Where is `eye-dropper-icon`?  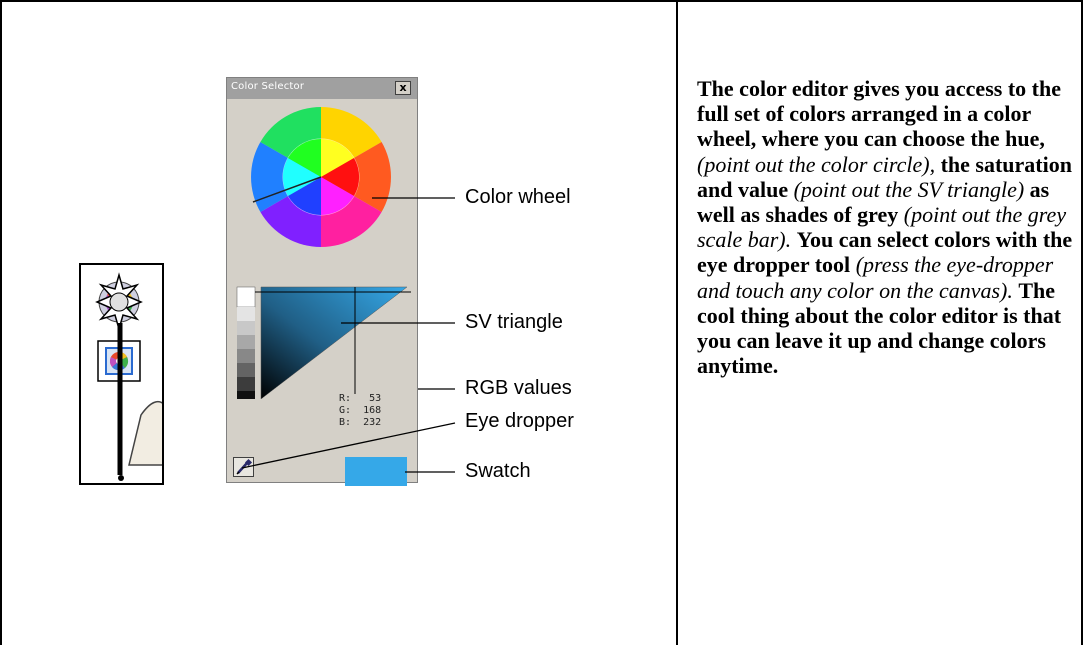
eye-dropper-icon is located at coordinates (244, 466).